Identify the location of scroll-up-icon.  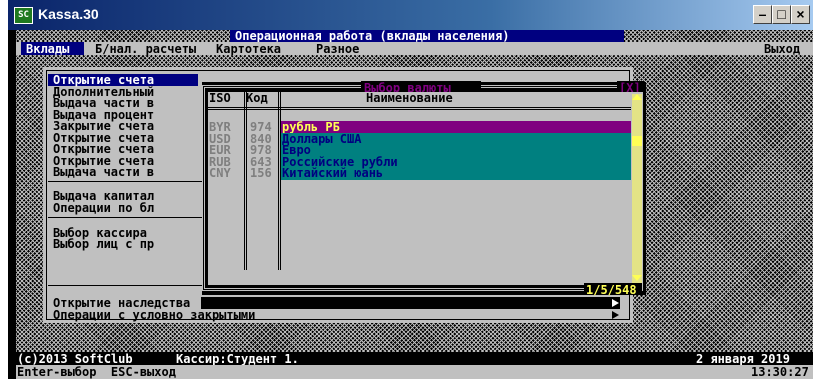
(637, 97).